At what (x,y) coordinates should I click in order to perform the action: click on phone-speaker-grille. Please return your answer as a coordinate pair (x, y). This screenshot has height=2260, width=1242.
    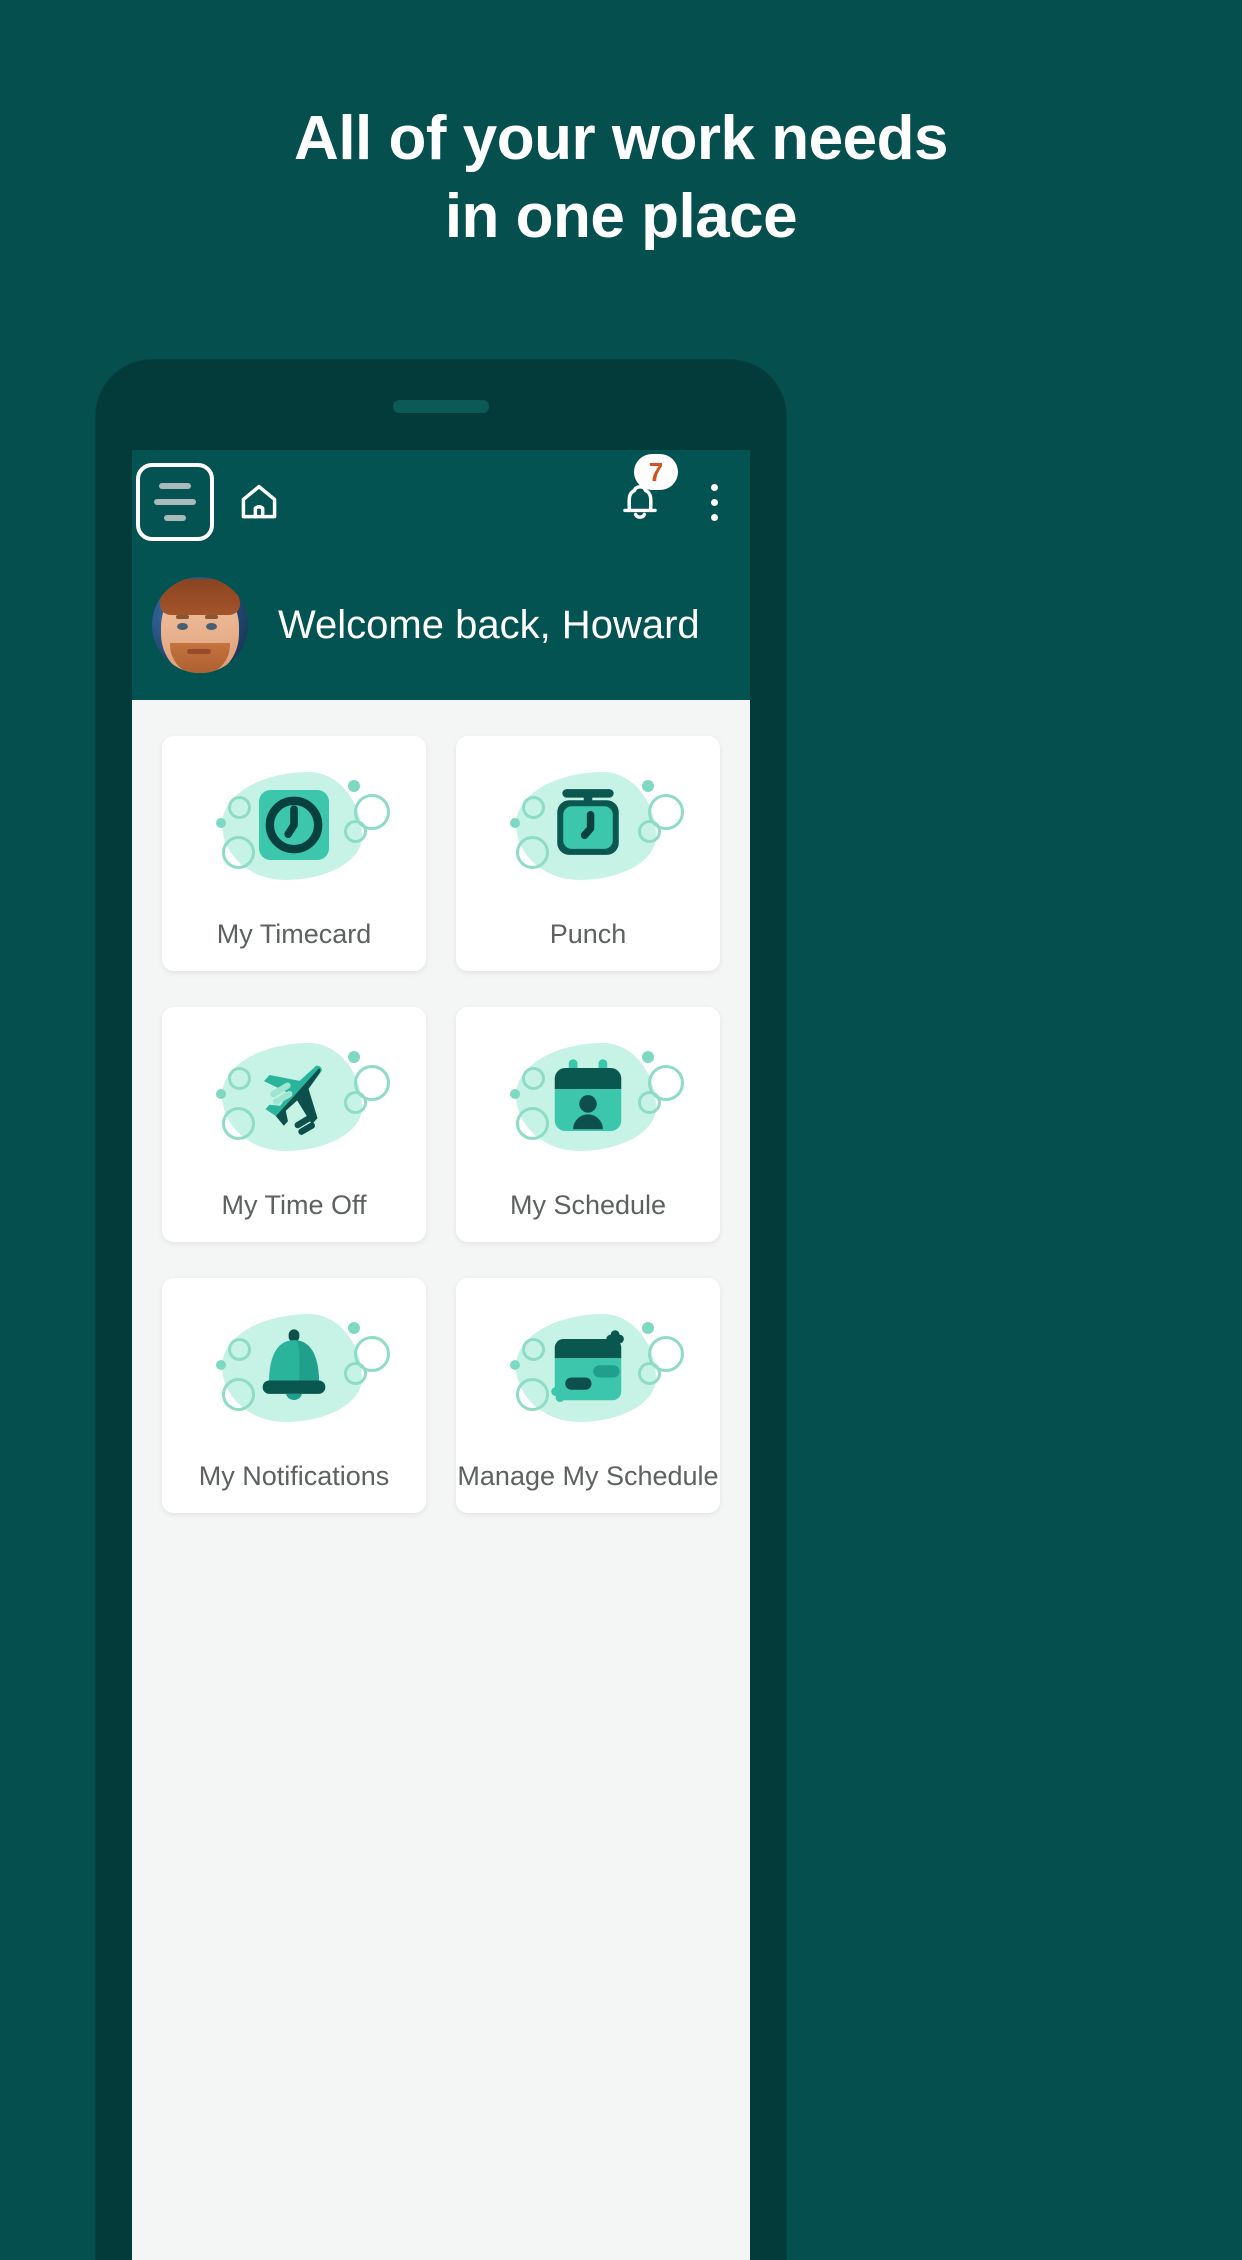
    Looking at the image, I should click on (441, 406).